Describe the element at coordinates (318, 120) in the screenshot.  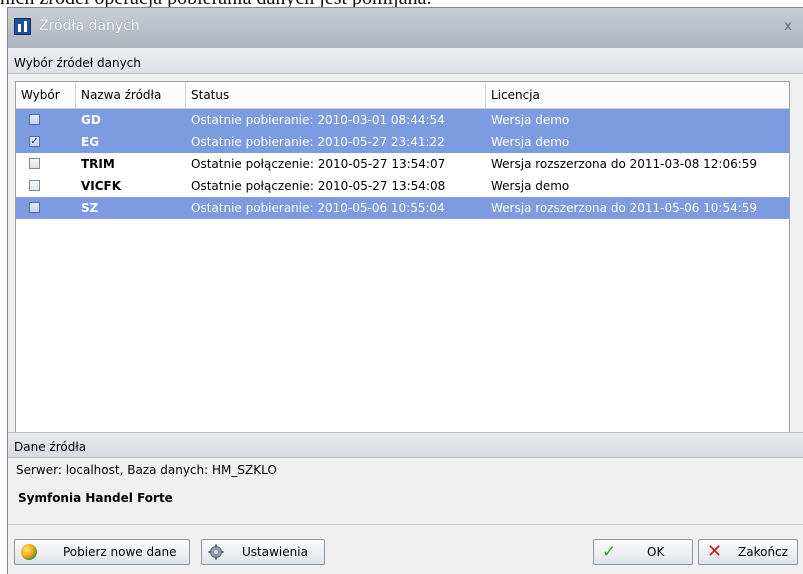
I see `source-status: Ostatnie pobieranie: 2010-03-01 08:44:54` at that location.